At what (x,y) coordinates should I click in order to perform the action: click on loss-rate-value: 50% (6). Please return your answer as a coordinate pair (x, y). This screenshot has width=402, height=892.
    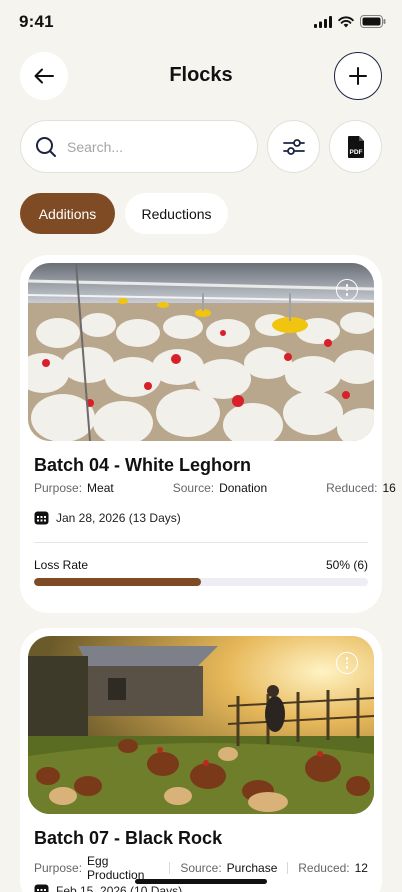
    Looking at the image, I should click on (346, 565).